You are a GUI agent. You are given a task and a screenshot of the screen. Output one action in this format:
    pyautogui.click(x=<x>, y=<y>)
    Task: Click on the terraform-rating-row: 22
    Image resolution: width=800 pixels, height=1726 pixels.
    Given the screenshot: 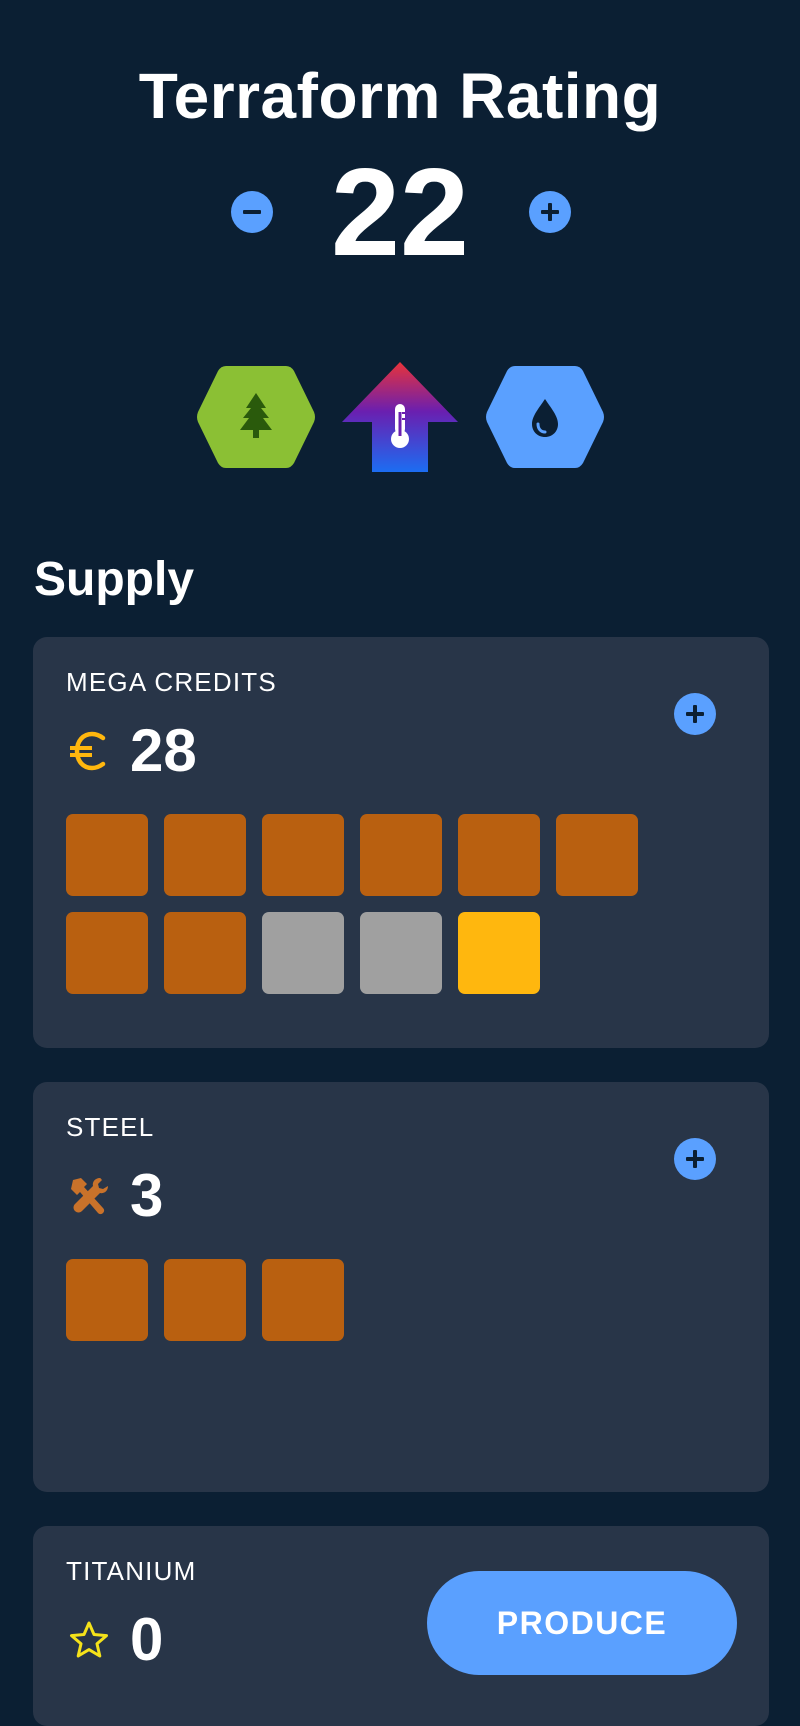 What is the action you would take?
    pyautogui.click(x=400, y=213)
    